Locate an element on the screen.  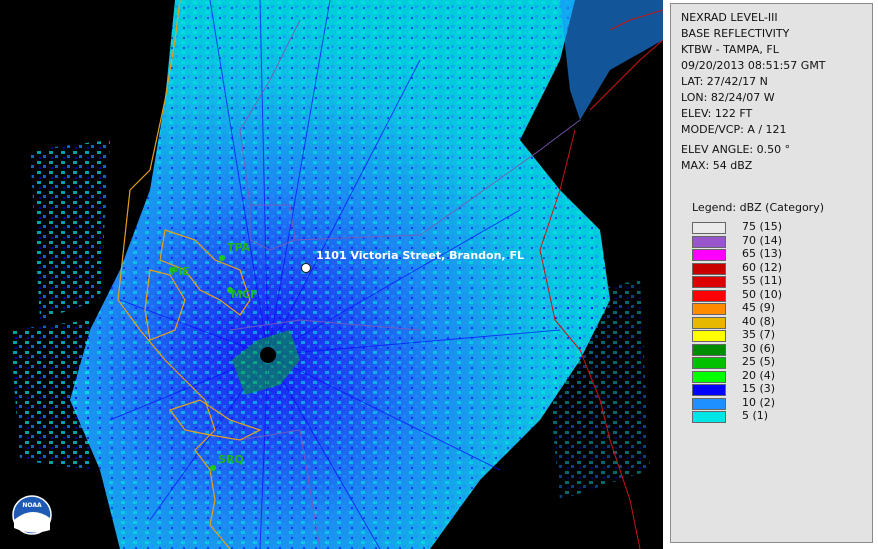
legend-title: Legend: dBZ (Category) is located at coordinates (758, 207).